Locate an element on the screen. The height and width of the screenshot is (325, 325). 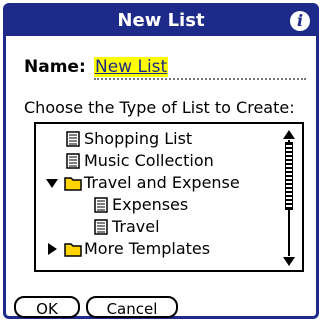
tree-folder-travel-and-expense: Travel and Expense is located at coordinates (156, 183).